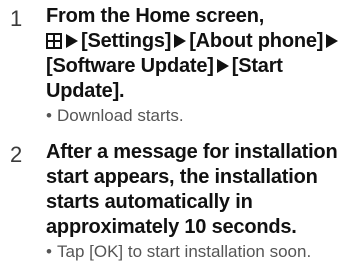  What do you see at coordinates (130, 66) in the screenshot?
I see `menu-path-software-update: [Software Update]` at bounding box center [130, 66].